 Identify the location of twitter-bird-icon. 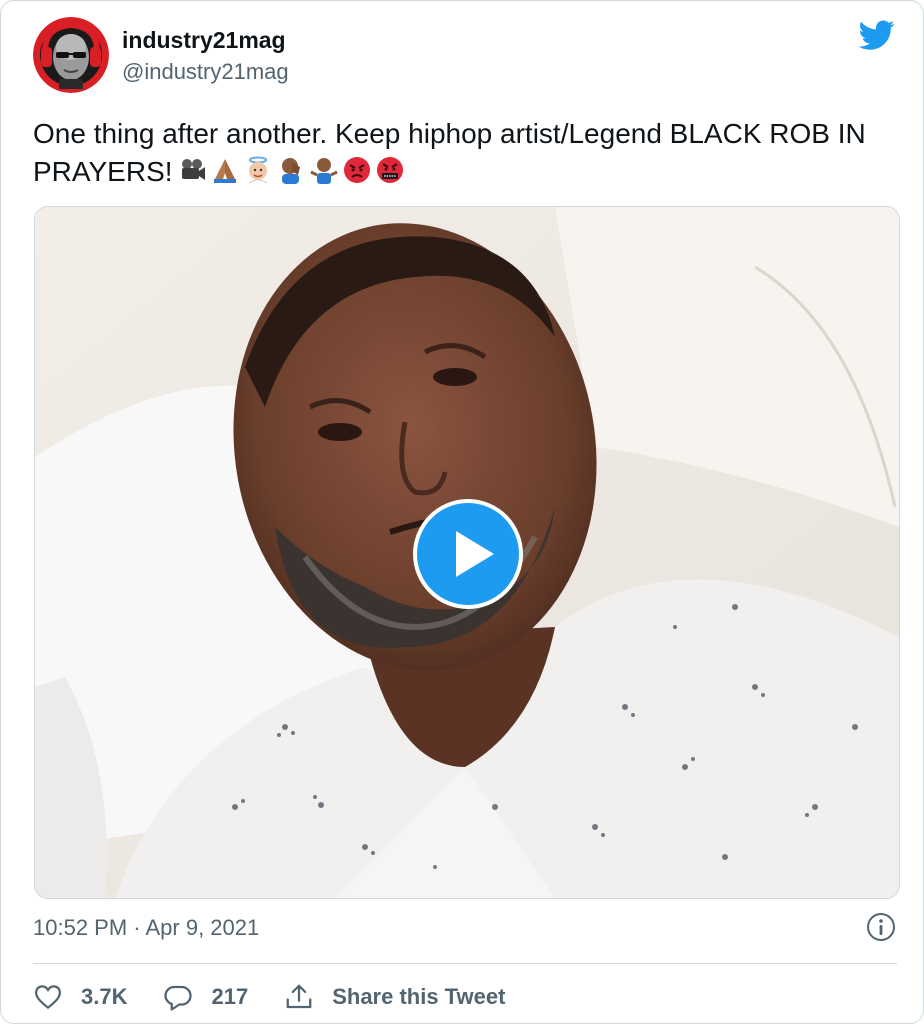
(877, 35).